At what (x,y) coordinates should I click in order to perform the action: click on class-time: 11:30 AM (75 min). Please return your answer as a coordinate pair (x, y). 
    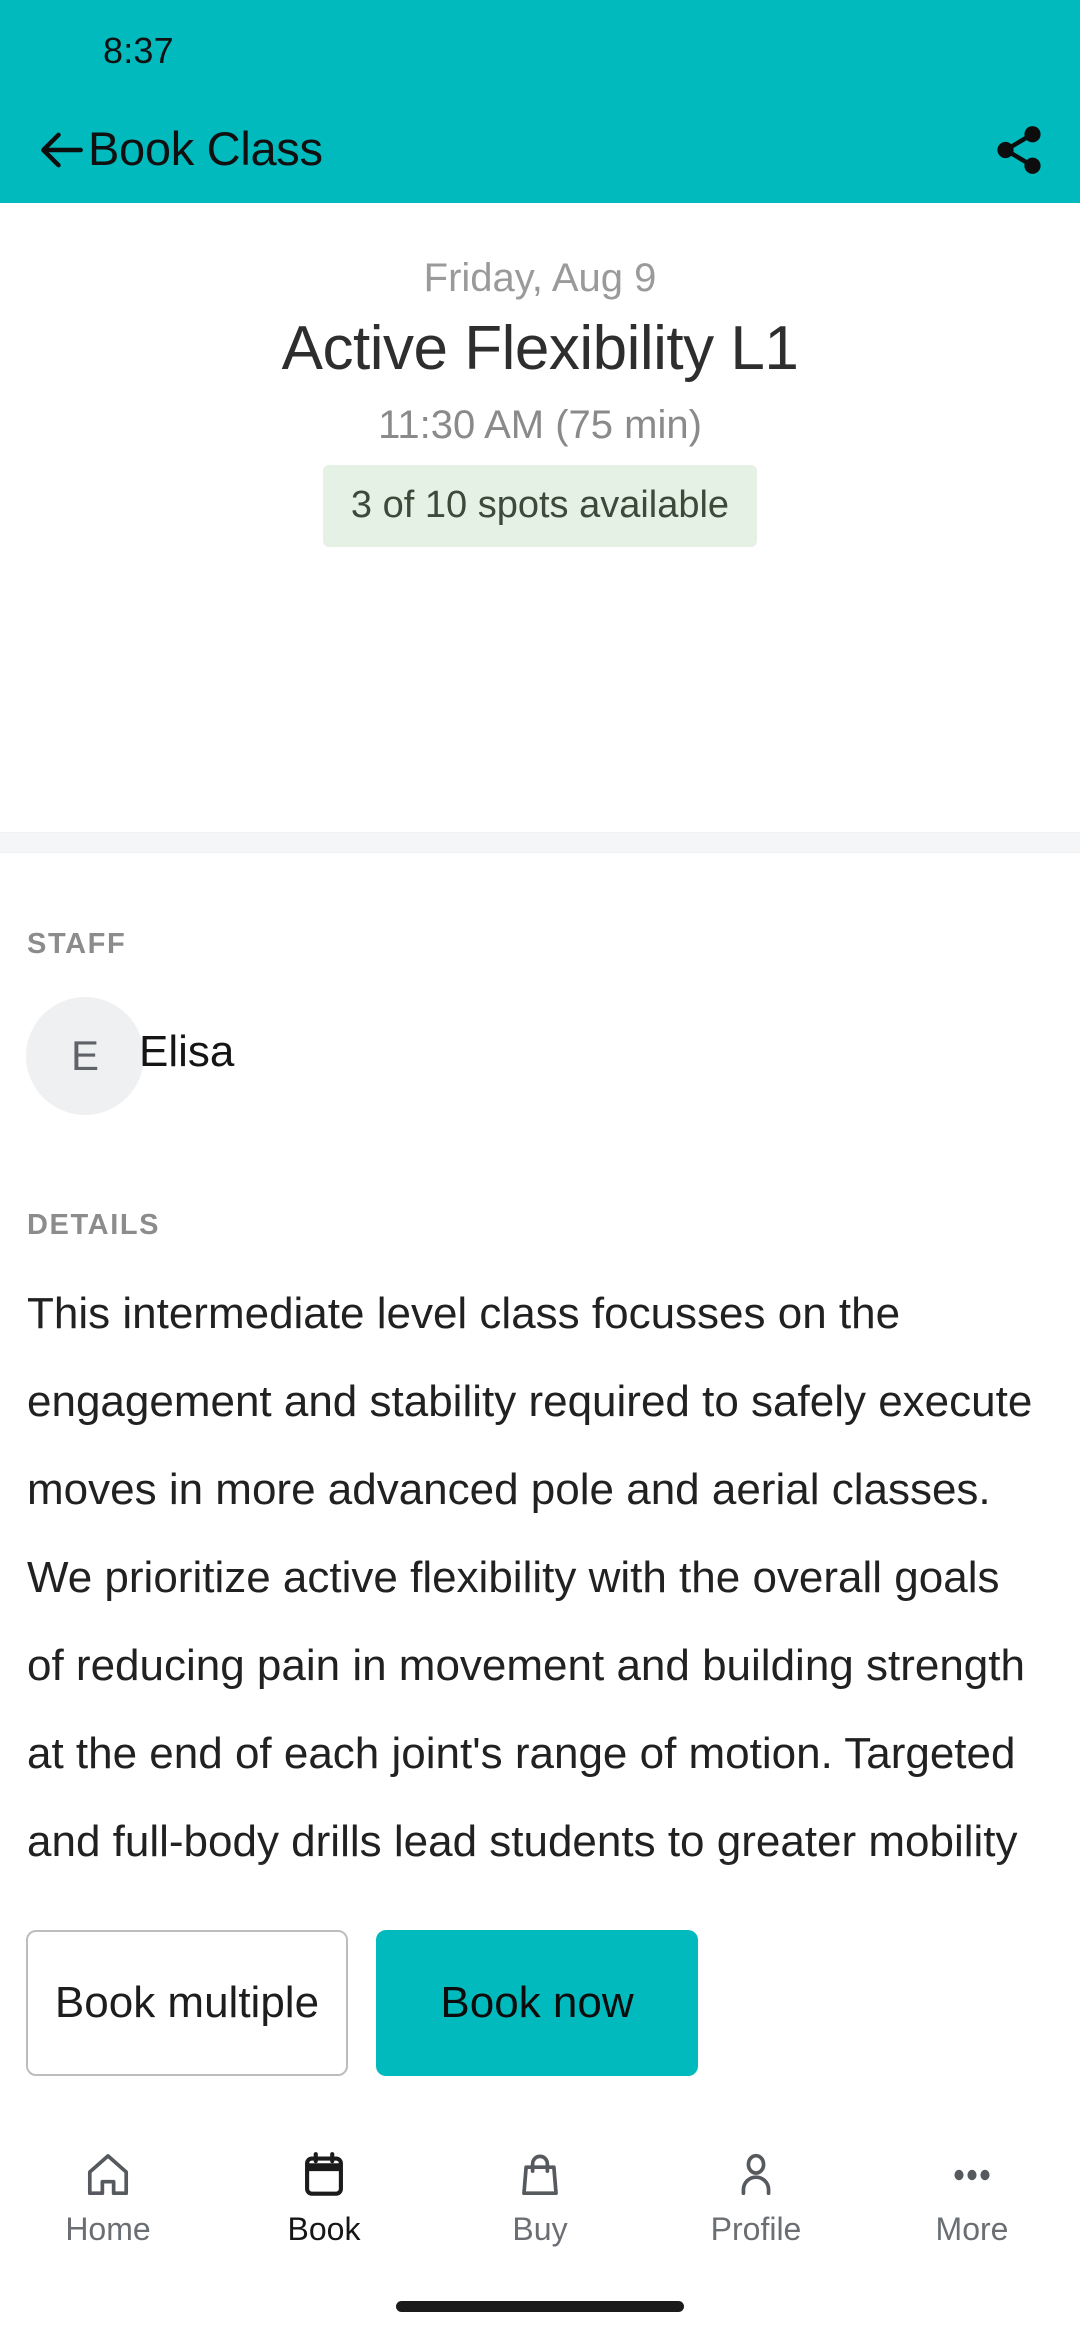
    Looking at the image, I should click on (540, 425).